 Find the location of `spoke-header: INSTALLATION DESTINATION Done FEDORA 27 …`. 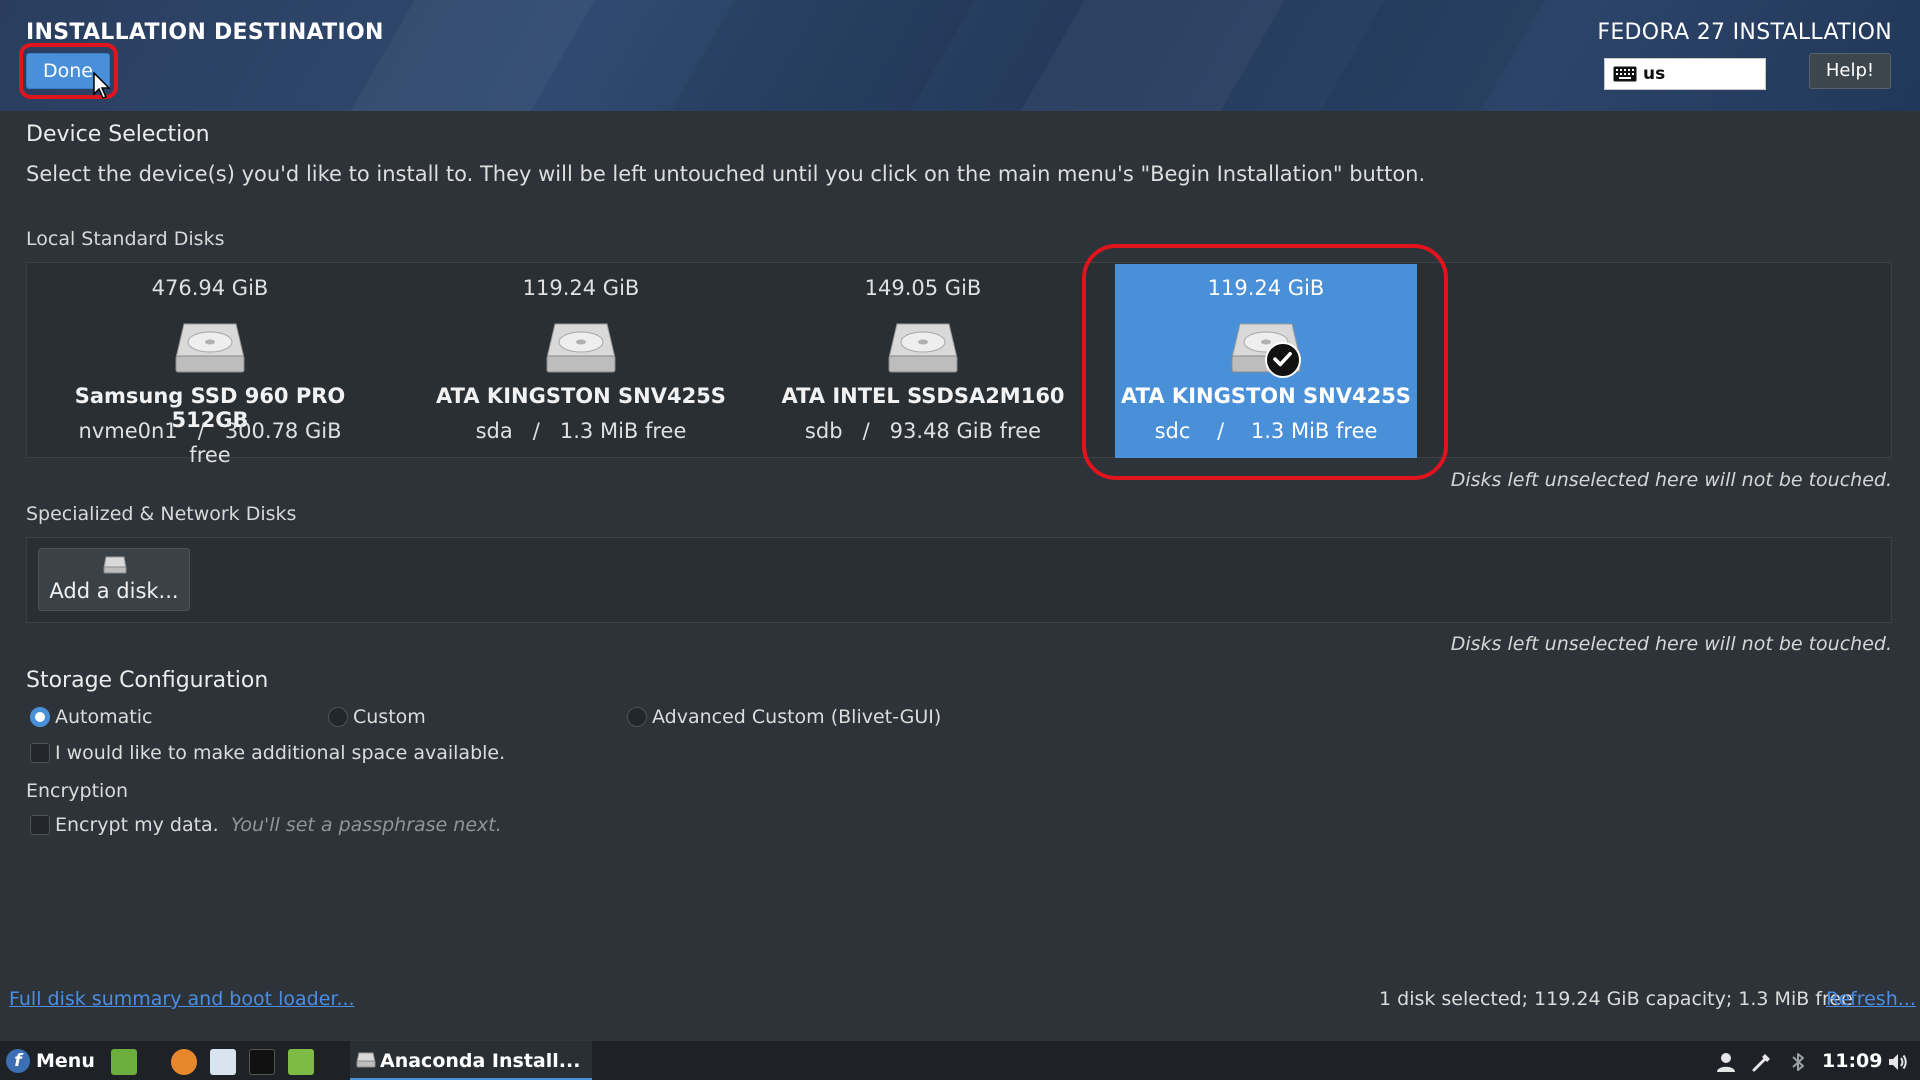

spoke-header: INSTALLATION DESTINATION Done FEDORA 27 … is located at coordinates (960, 55).